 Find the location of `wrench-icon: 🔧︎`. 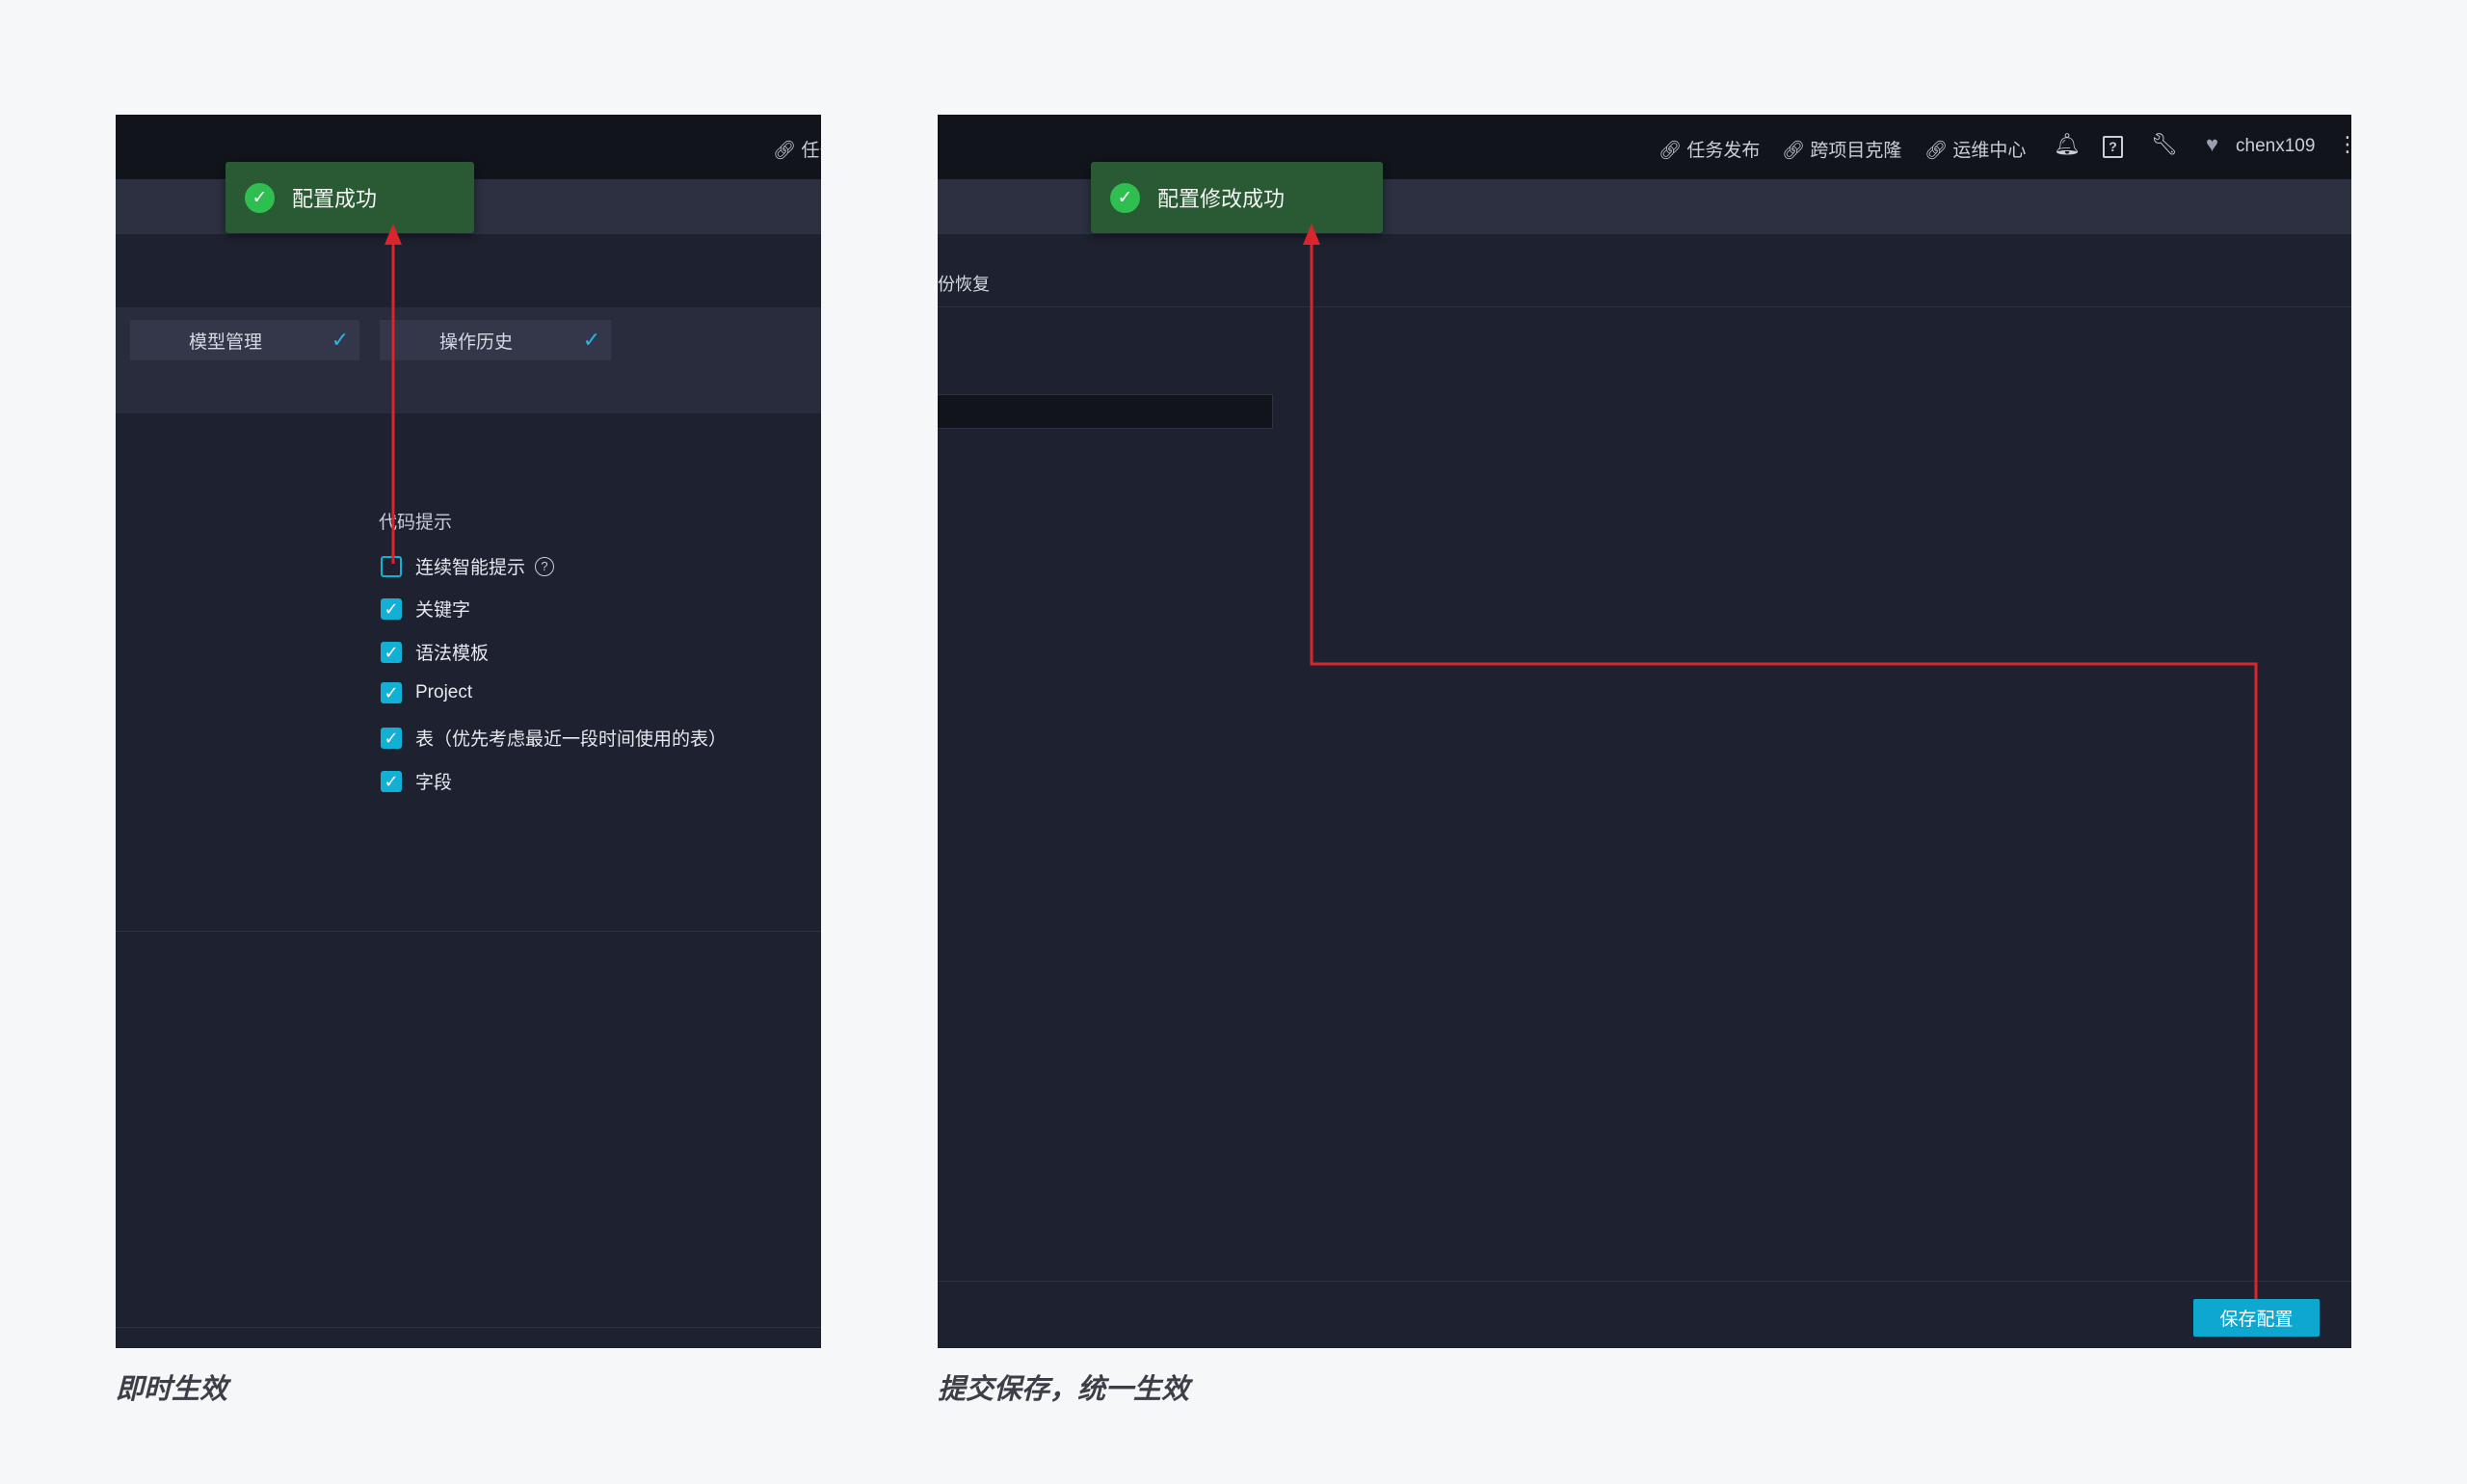

wrench-icon: 🔧︎ is located at coordinates (2164, 144).